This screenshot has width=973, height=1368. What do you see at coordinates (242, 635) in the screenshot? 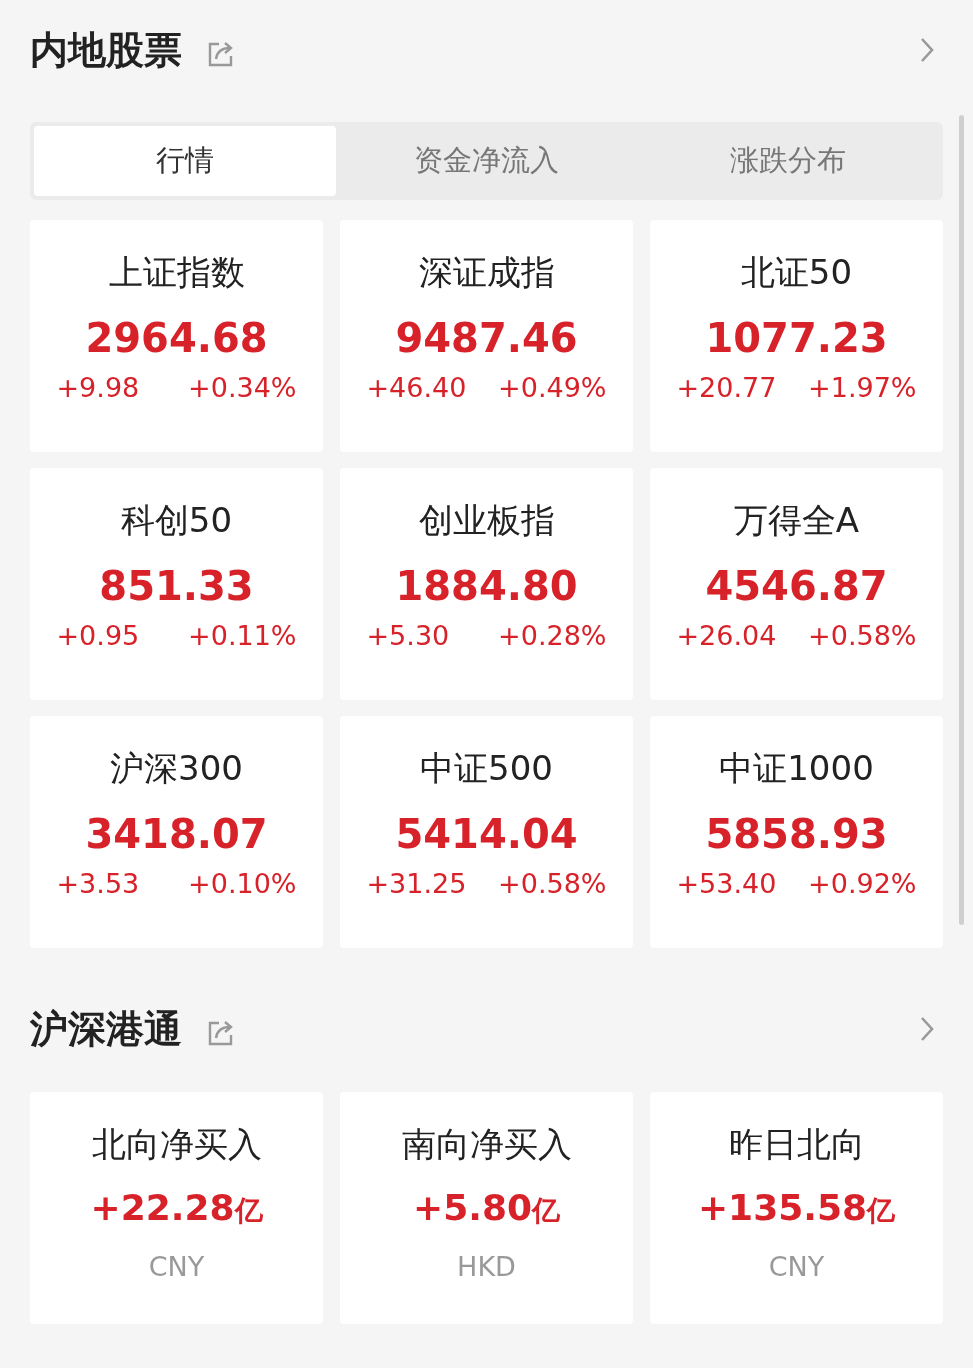
I see `change-percent: +0.11%` at bounding box center [242, 635].